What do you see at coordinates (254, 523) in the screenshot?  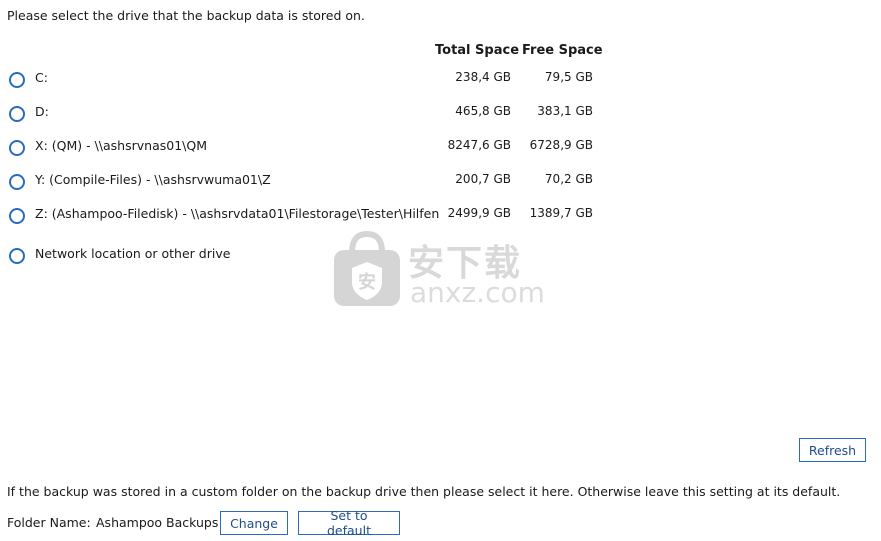 I see `change-folder-button: Change` at bounding box center [254, 523].